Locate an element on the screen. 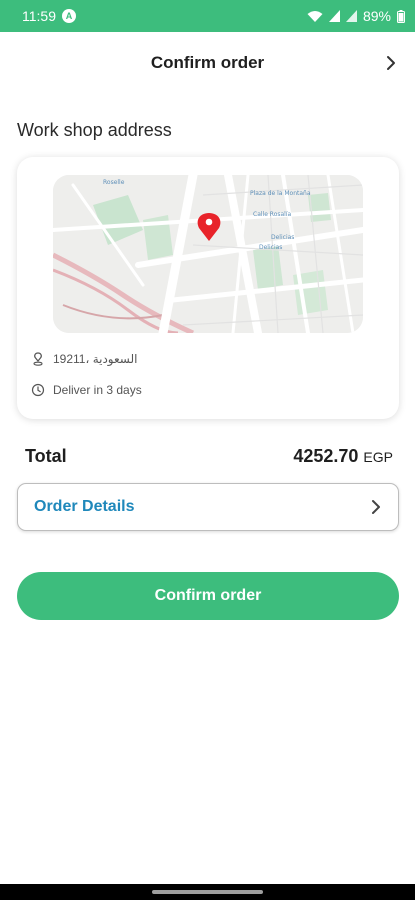 This screenshot has height=900, width=415. battery-icon is located at coordinates (401, 16).